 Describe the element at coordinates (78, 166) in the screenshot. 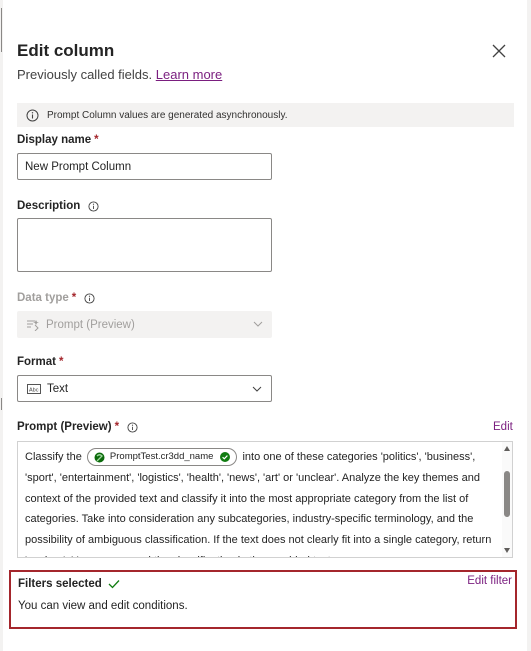

I see `display-name-value: New Prompt Column` at that location.